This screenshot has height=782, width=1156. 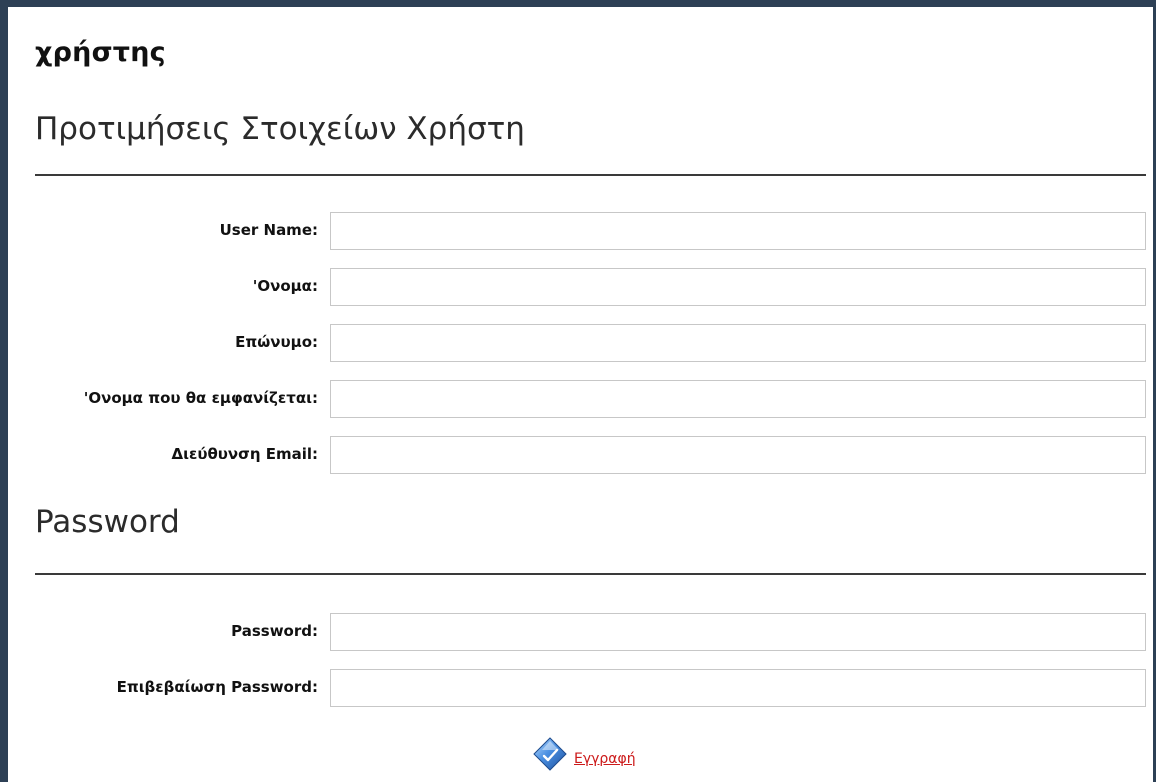 I want to click on password-input, so click(x=738, y=632).